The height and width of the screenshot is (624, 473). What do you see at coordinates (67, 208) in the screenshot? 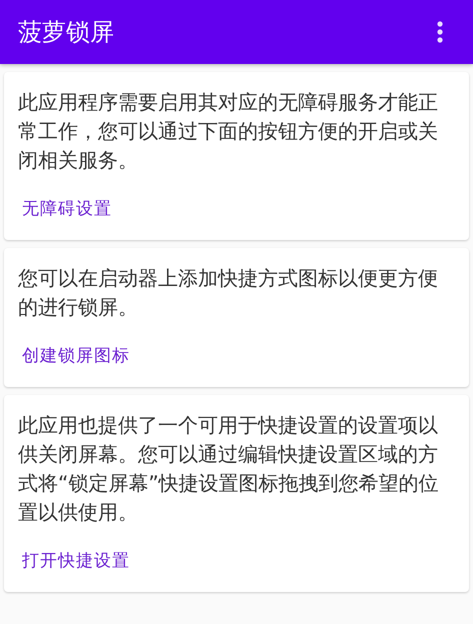
I see `action-button: 无障碍设置` at bounding box center [67, 208].